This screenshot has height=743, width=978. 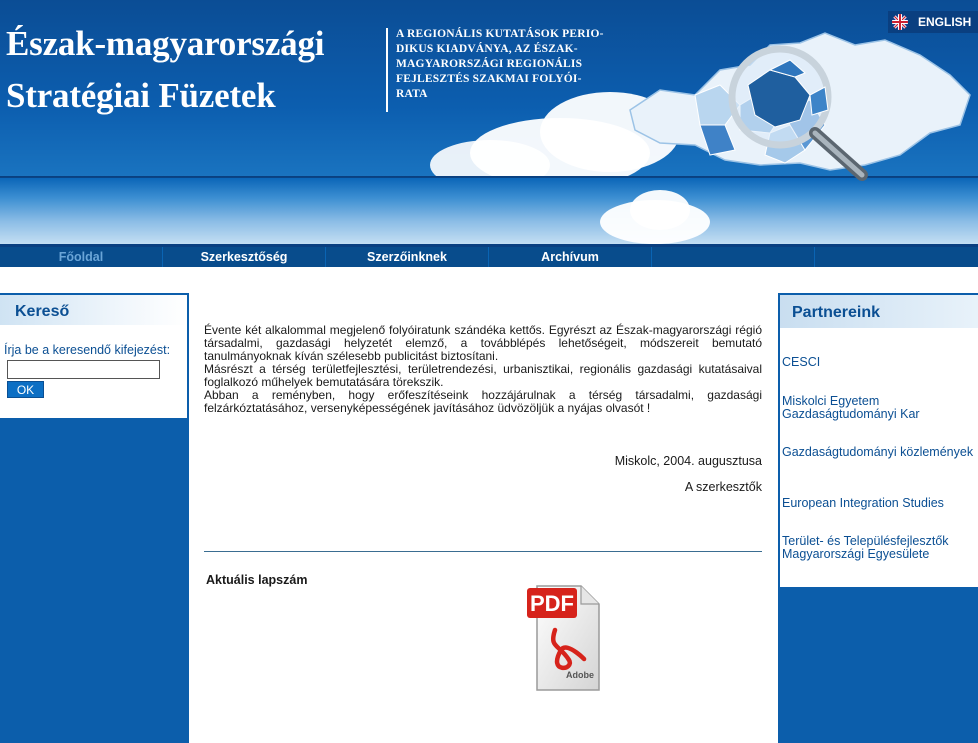 I want to click on region-map-magnifier-icon, so click(x=800, y=106).